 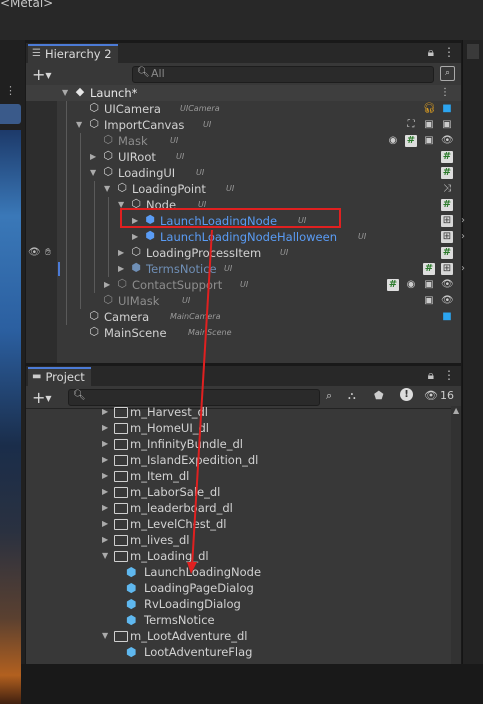 What do you see at coordinates (192, 568) in the screenshot?
I see `annotation-arrow-head` at bounding box center [192, 568].